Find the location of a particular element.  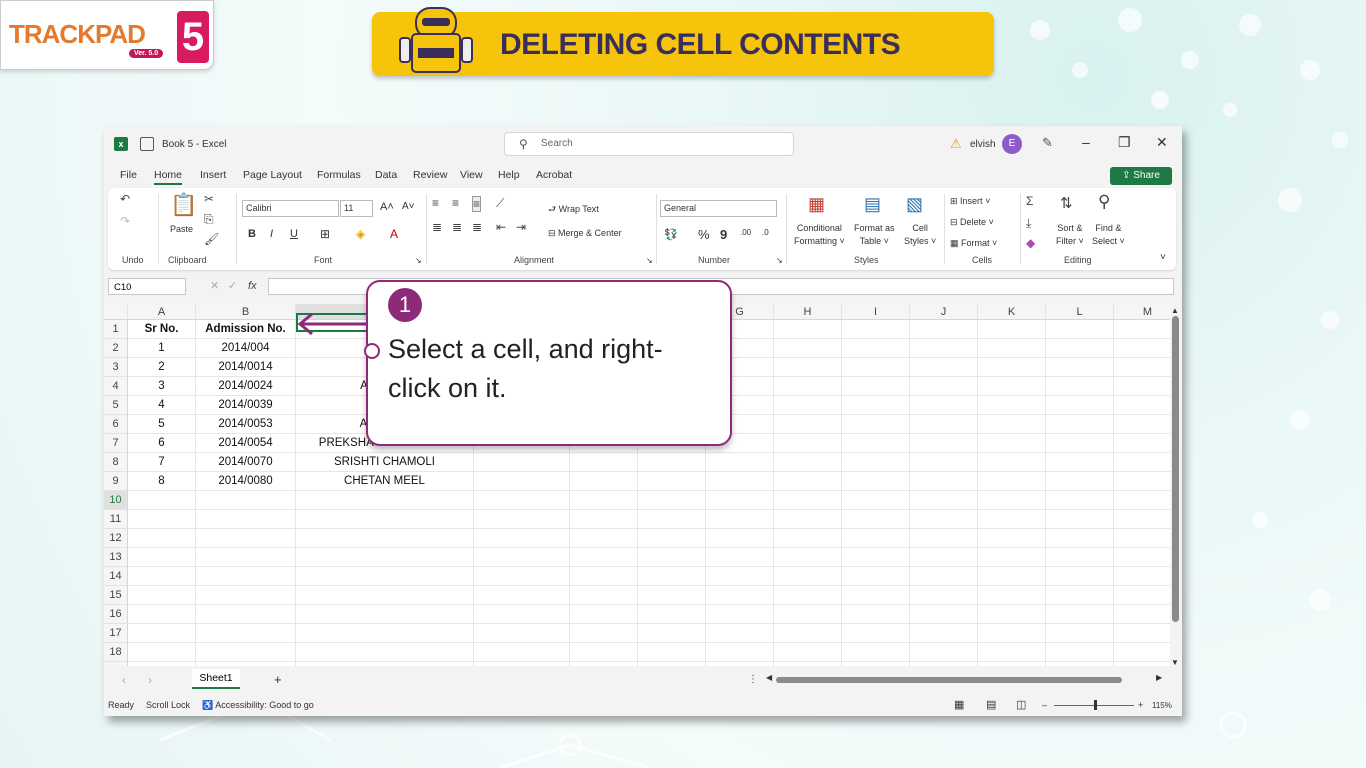

paste-icon: 📋 is located at coordinates (183, 205).